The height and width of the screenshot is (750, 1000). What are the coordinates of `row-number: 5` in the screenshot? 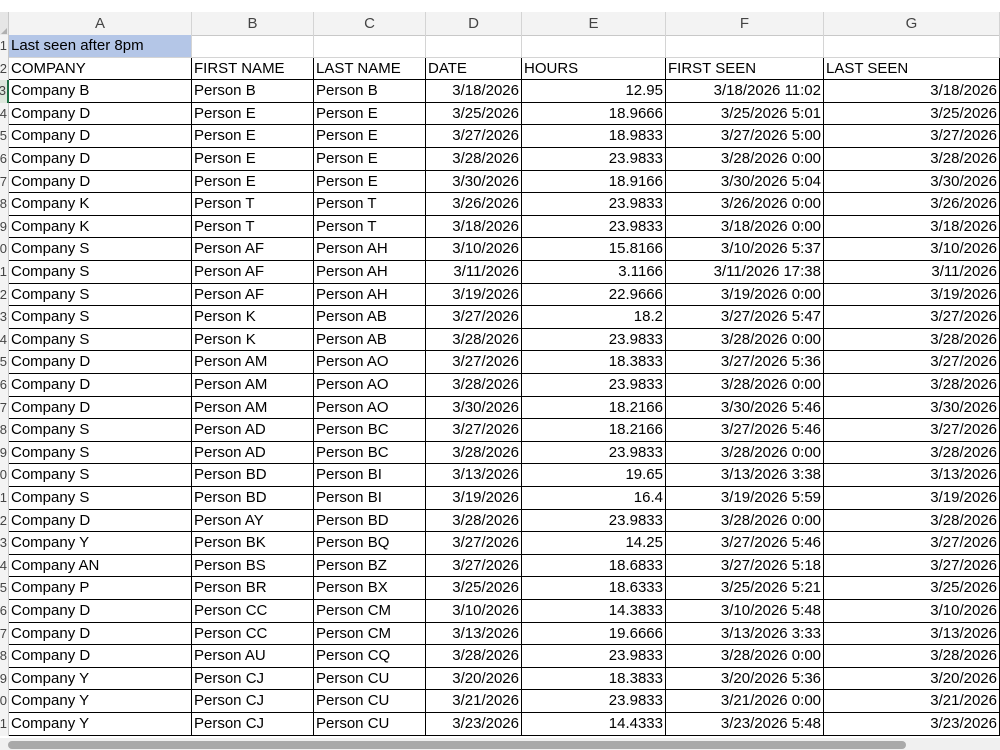 It's located at (4, 136).